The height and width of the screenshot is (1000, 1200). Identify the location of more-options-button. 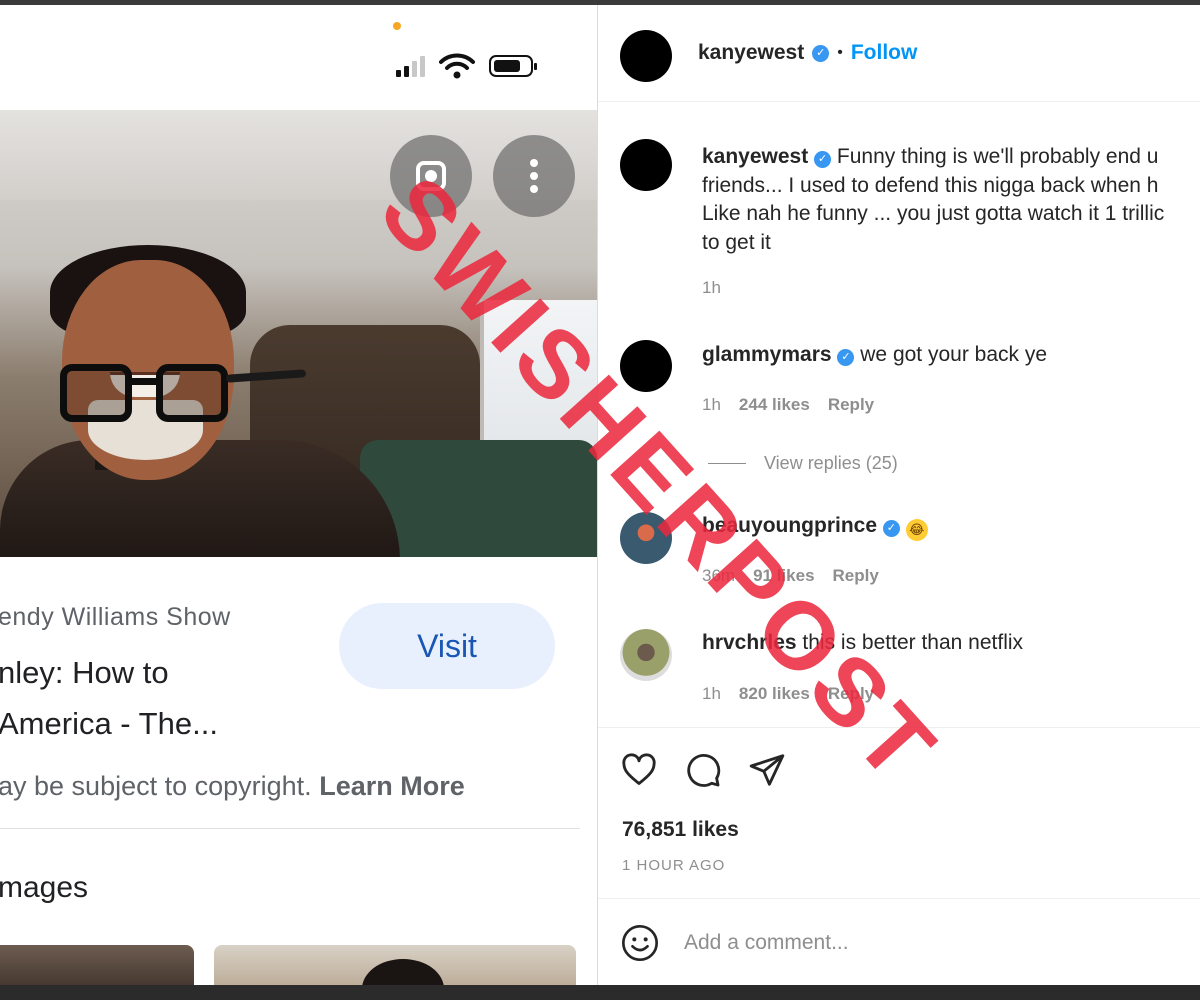
(534, 176).